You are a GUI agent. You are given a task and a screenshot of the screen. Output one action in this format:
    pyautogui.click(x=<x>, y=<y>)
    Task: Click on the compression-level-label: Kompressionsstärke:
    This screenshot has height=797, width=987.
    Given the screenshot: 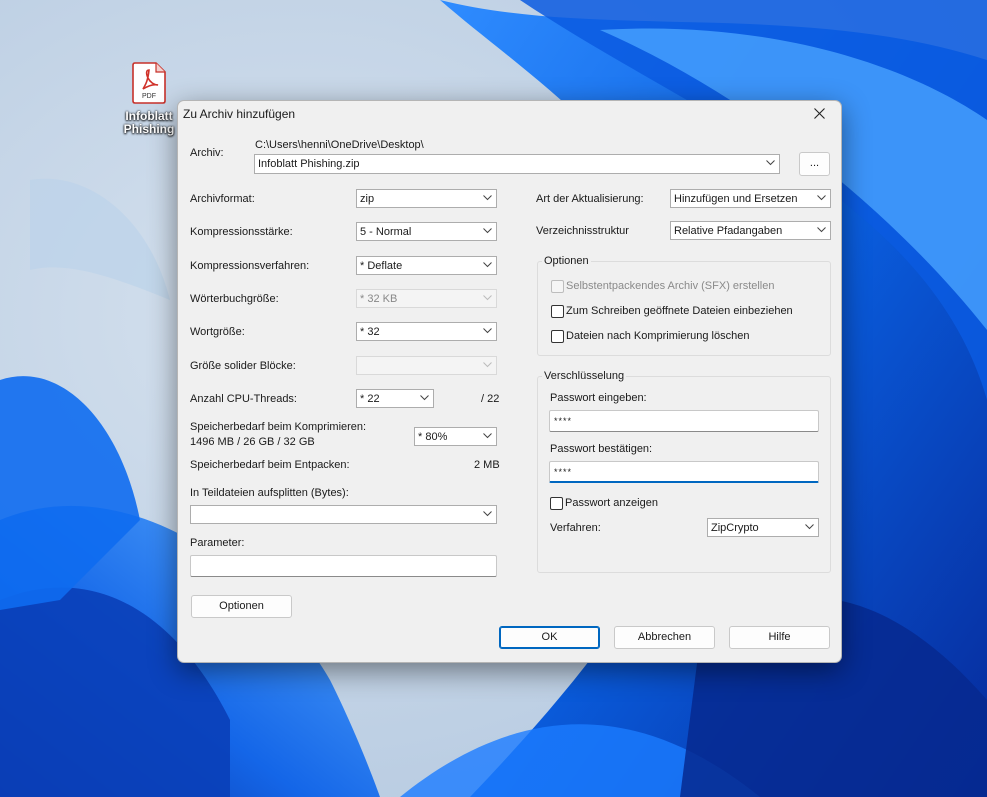 What is the action you would take?
    pyautogui.click(x=241, y=232)
    